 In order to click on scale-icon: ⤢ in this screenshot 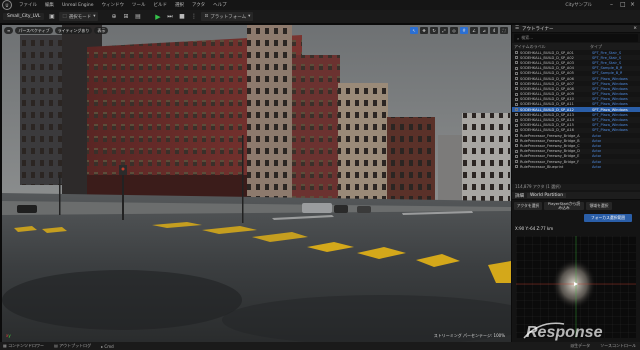, I will do `click(444, 30)`.